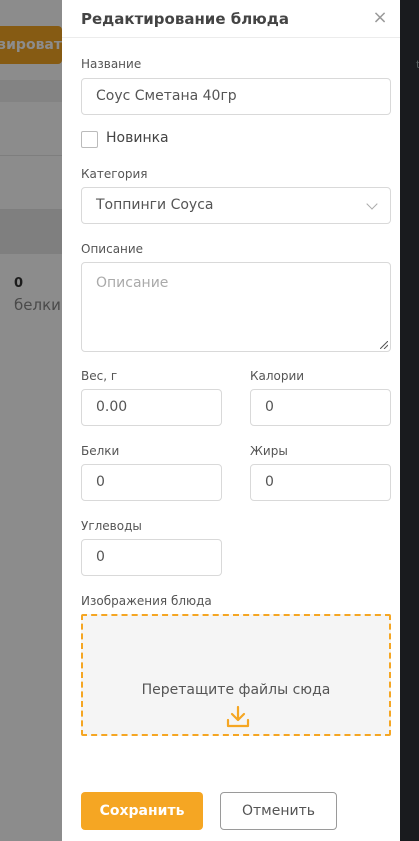 The height and width of the screenshot is (841, 419). Describe the element at coordinates (372, 204) in the screenshot. I see `chevron-down-icon` at that location.